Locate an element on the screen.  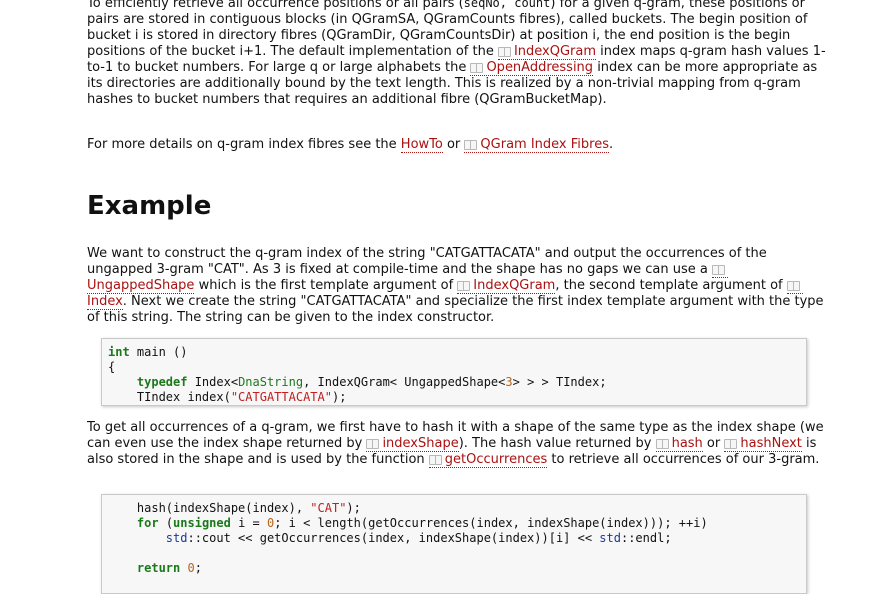
inline-code: seqNo, count is located at coordinates (507, 5).